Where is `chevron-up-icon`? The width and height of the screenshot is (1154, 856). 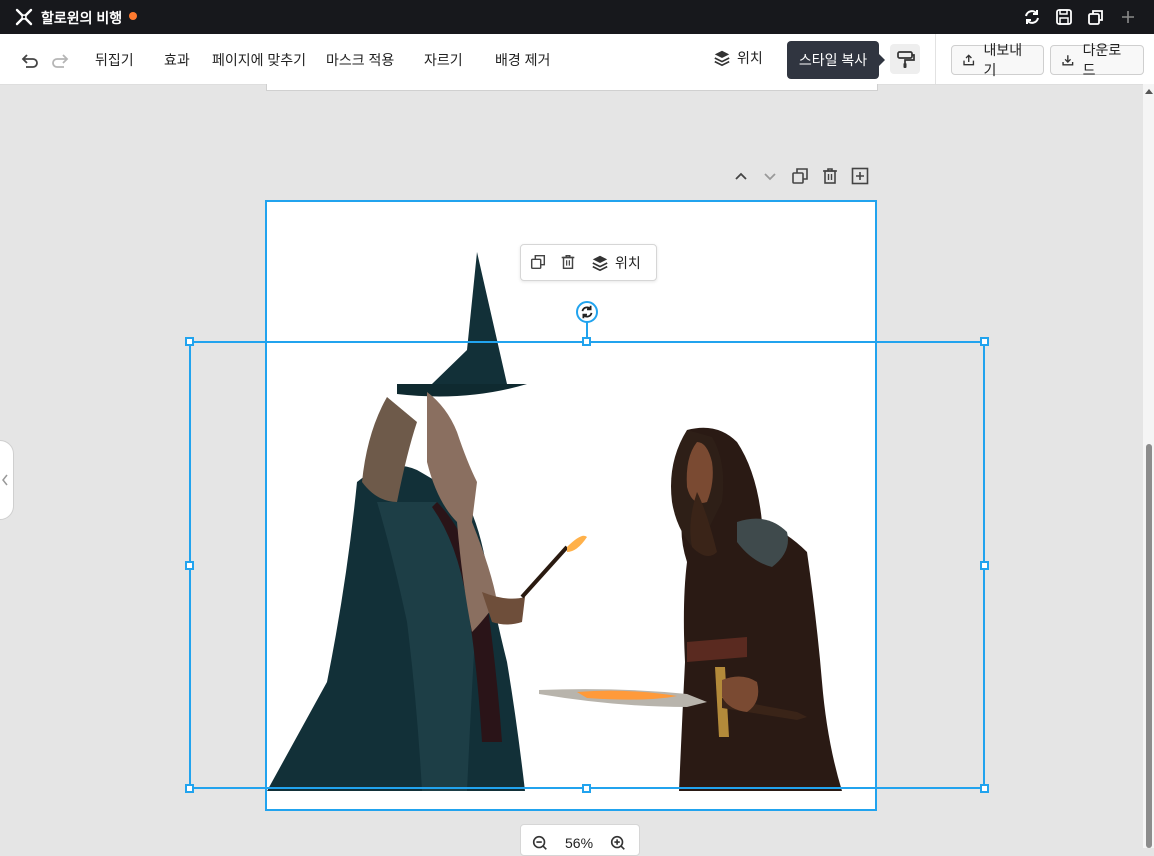
chevron-up-icon is located at coordinates (741, 176).